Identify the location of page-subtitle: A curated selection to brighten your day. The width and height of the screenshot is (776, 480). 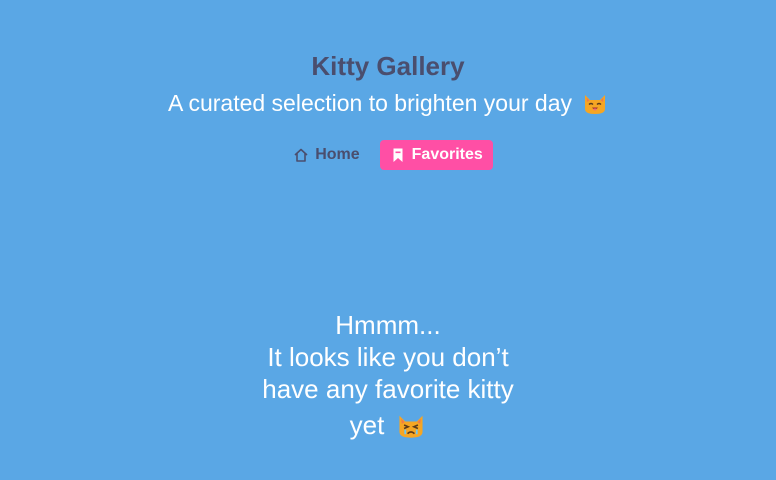
(388, 103).